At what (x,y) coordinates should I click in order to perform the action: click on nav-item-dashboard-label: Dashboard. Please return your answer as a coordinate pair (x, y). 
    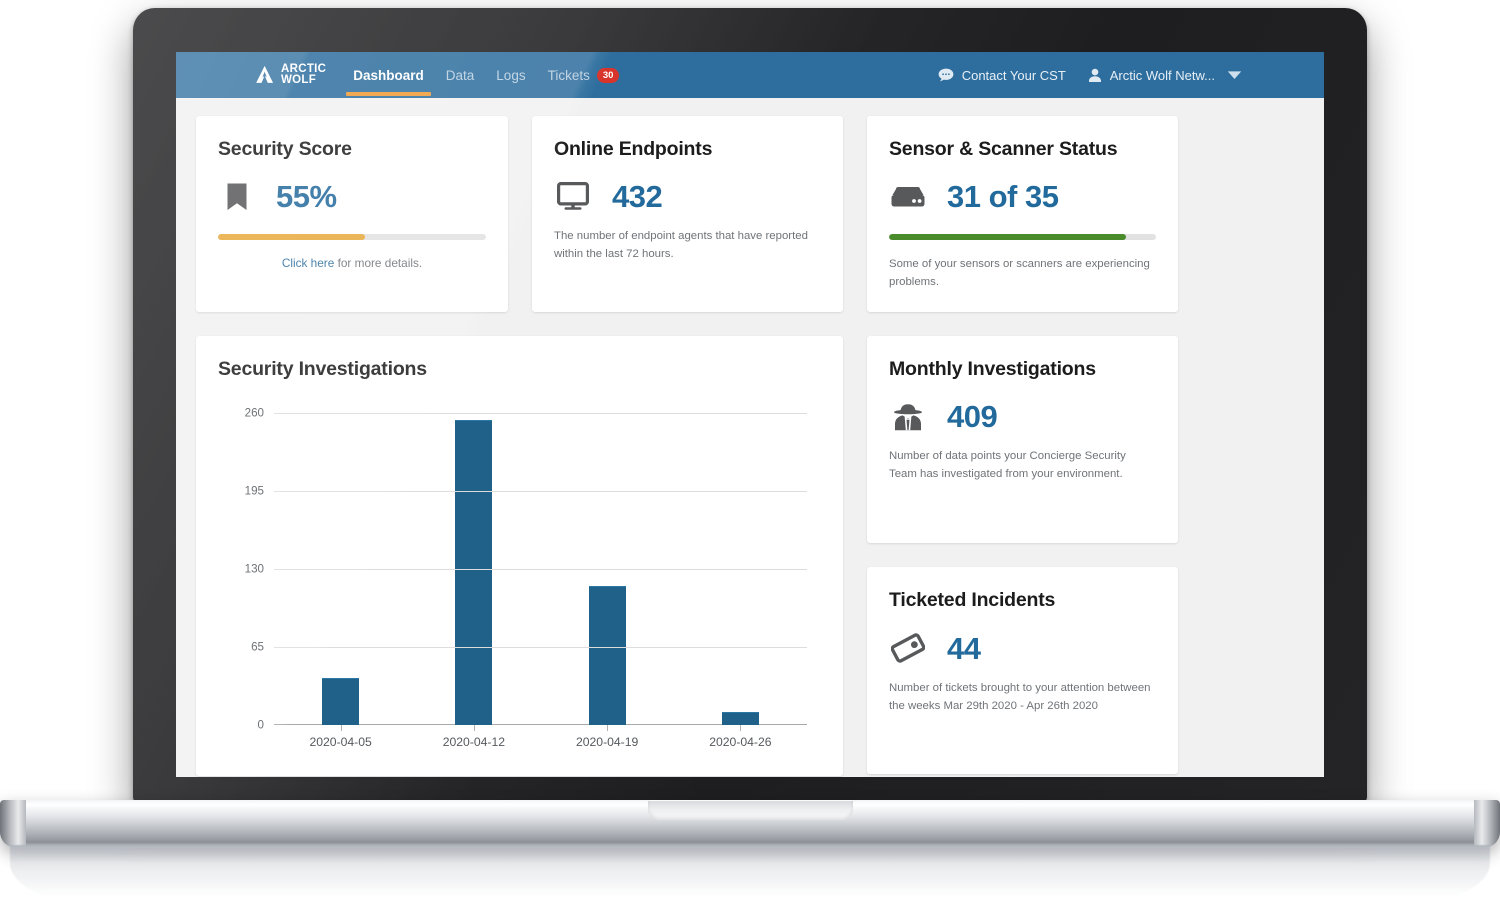
    Looking at the image, I should click on (388, 75).